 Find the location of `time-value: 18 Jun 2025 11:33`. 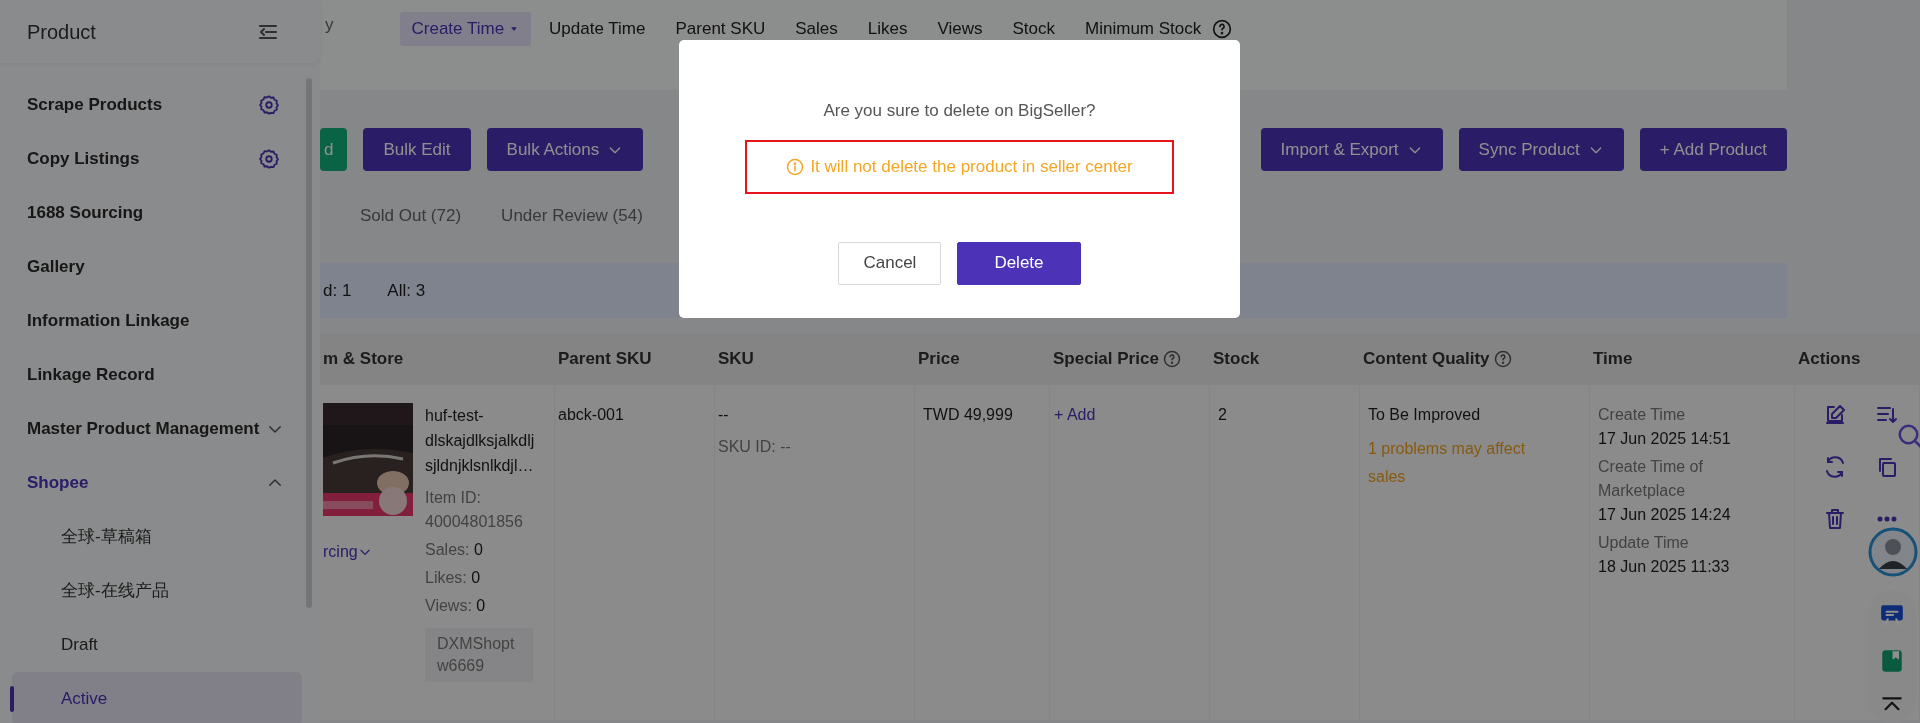

time-value: 18 Jun 2025 11:33 is located at coordinates (1664, 567).